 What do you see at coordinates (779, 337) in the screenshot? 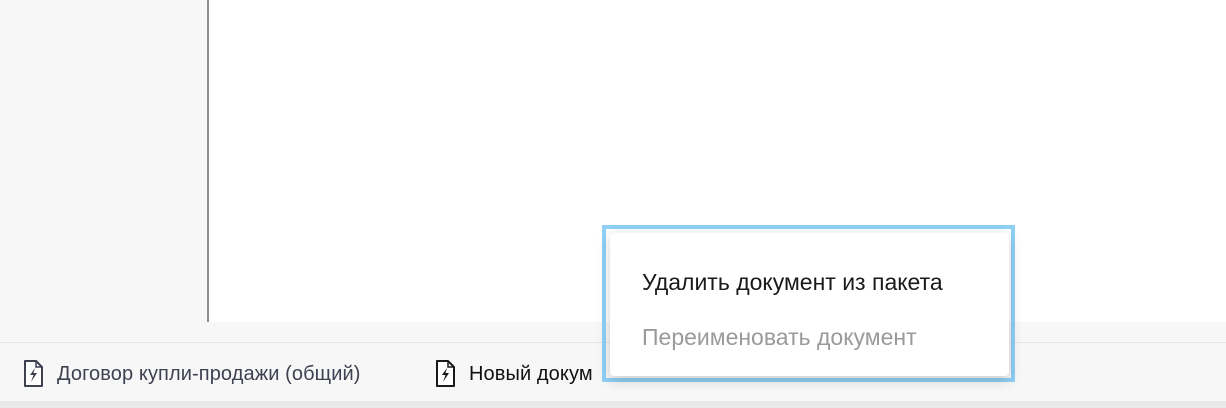
I see `menu-item-rename-document: Переименовать документ` at bounding box center [779, 337].